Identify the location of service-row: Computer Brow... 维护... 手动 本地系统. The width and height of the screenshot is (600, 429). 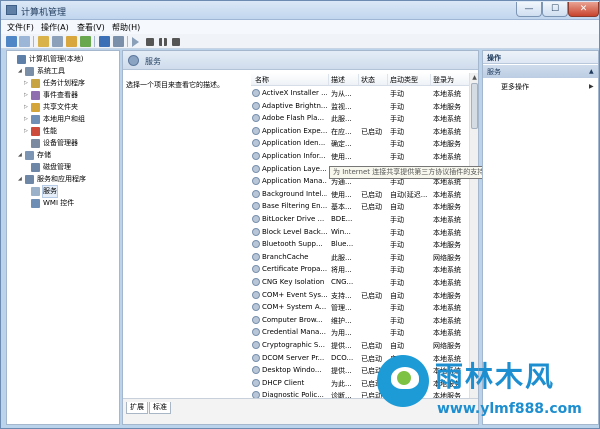
(360, 320).